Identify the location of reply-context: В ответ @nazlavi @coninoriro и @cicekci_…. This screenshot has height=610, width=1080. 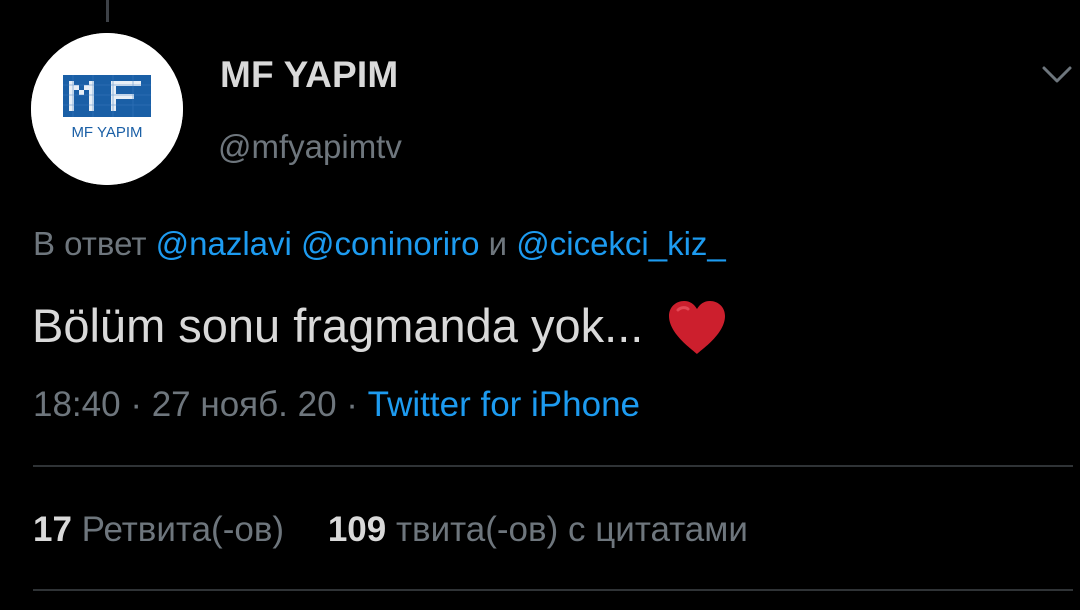
(379, 244).